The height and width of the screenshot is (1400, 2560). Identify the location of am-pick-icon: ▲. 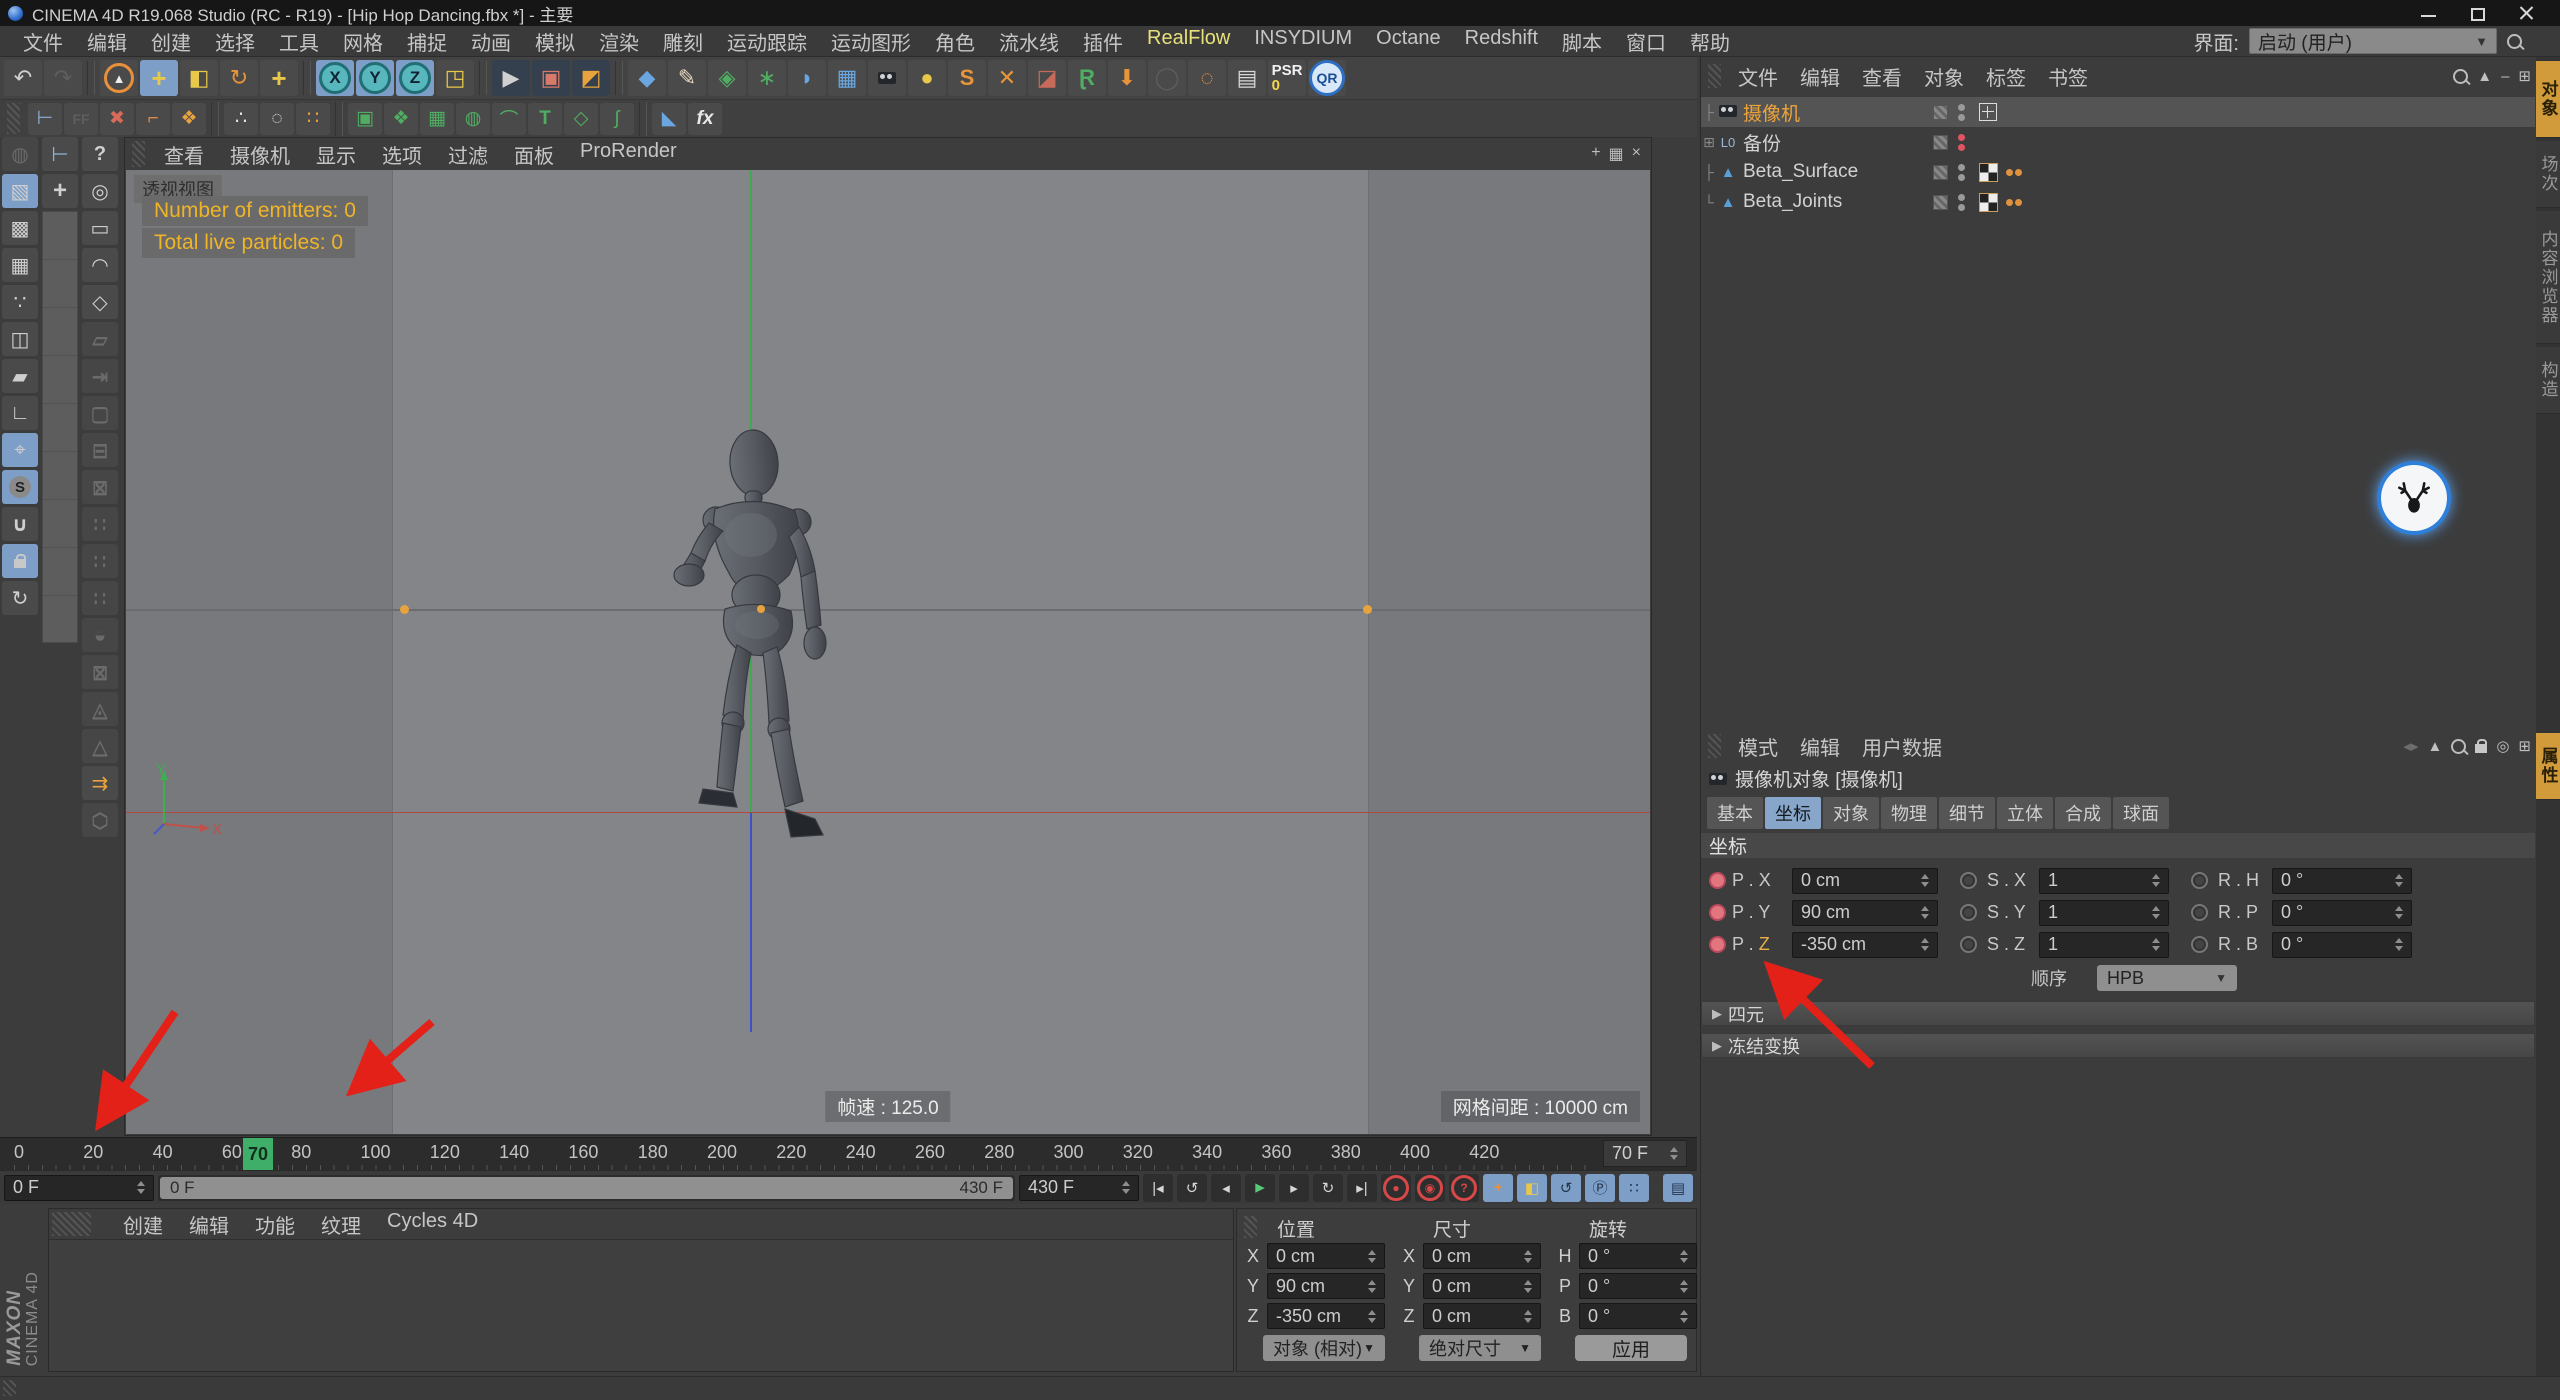
(2434, 746).